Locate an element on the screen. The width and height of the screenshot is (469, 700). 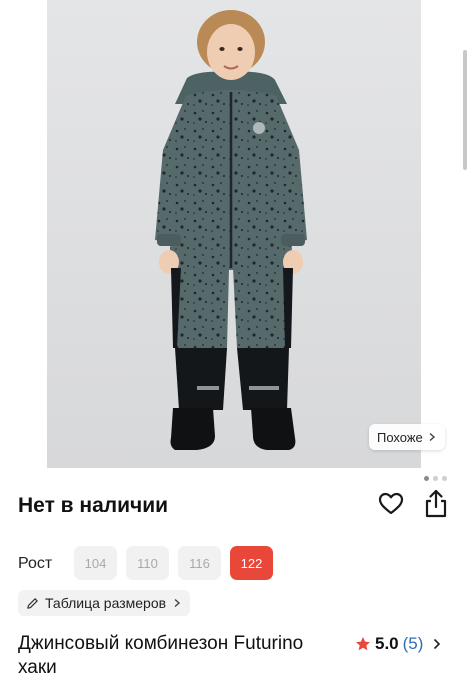
heart-icon is located at coordinates (391, 504).